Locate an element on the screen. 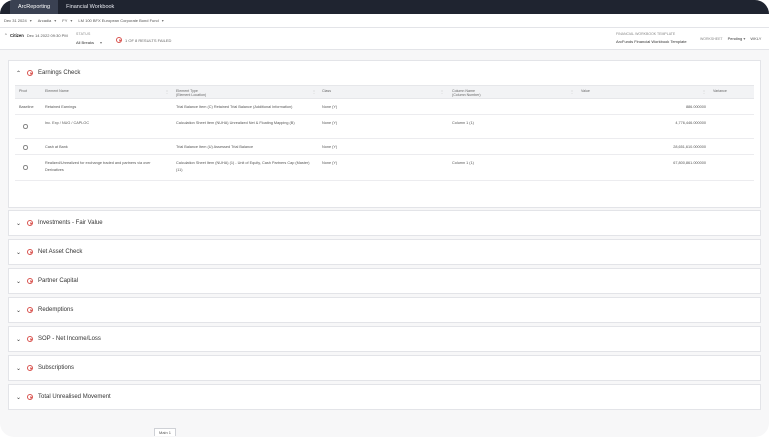  status-select: All Breaks ▾ is located at coordinates (89, 42).